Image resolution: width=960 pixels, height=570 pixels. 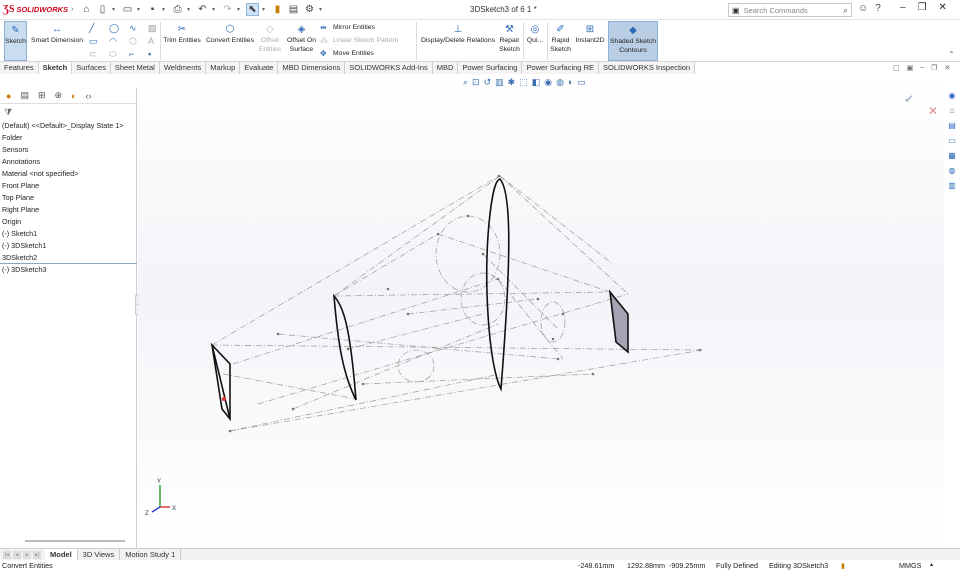 I want to click on convert-entities-button: ⬡ Convert Entities, so click(x=230, y=33).